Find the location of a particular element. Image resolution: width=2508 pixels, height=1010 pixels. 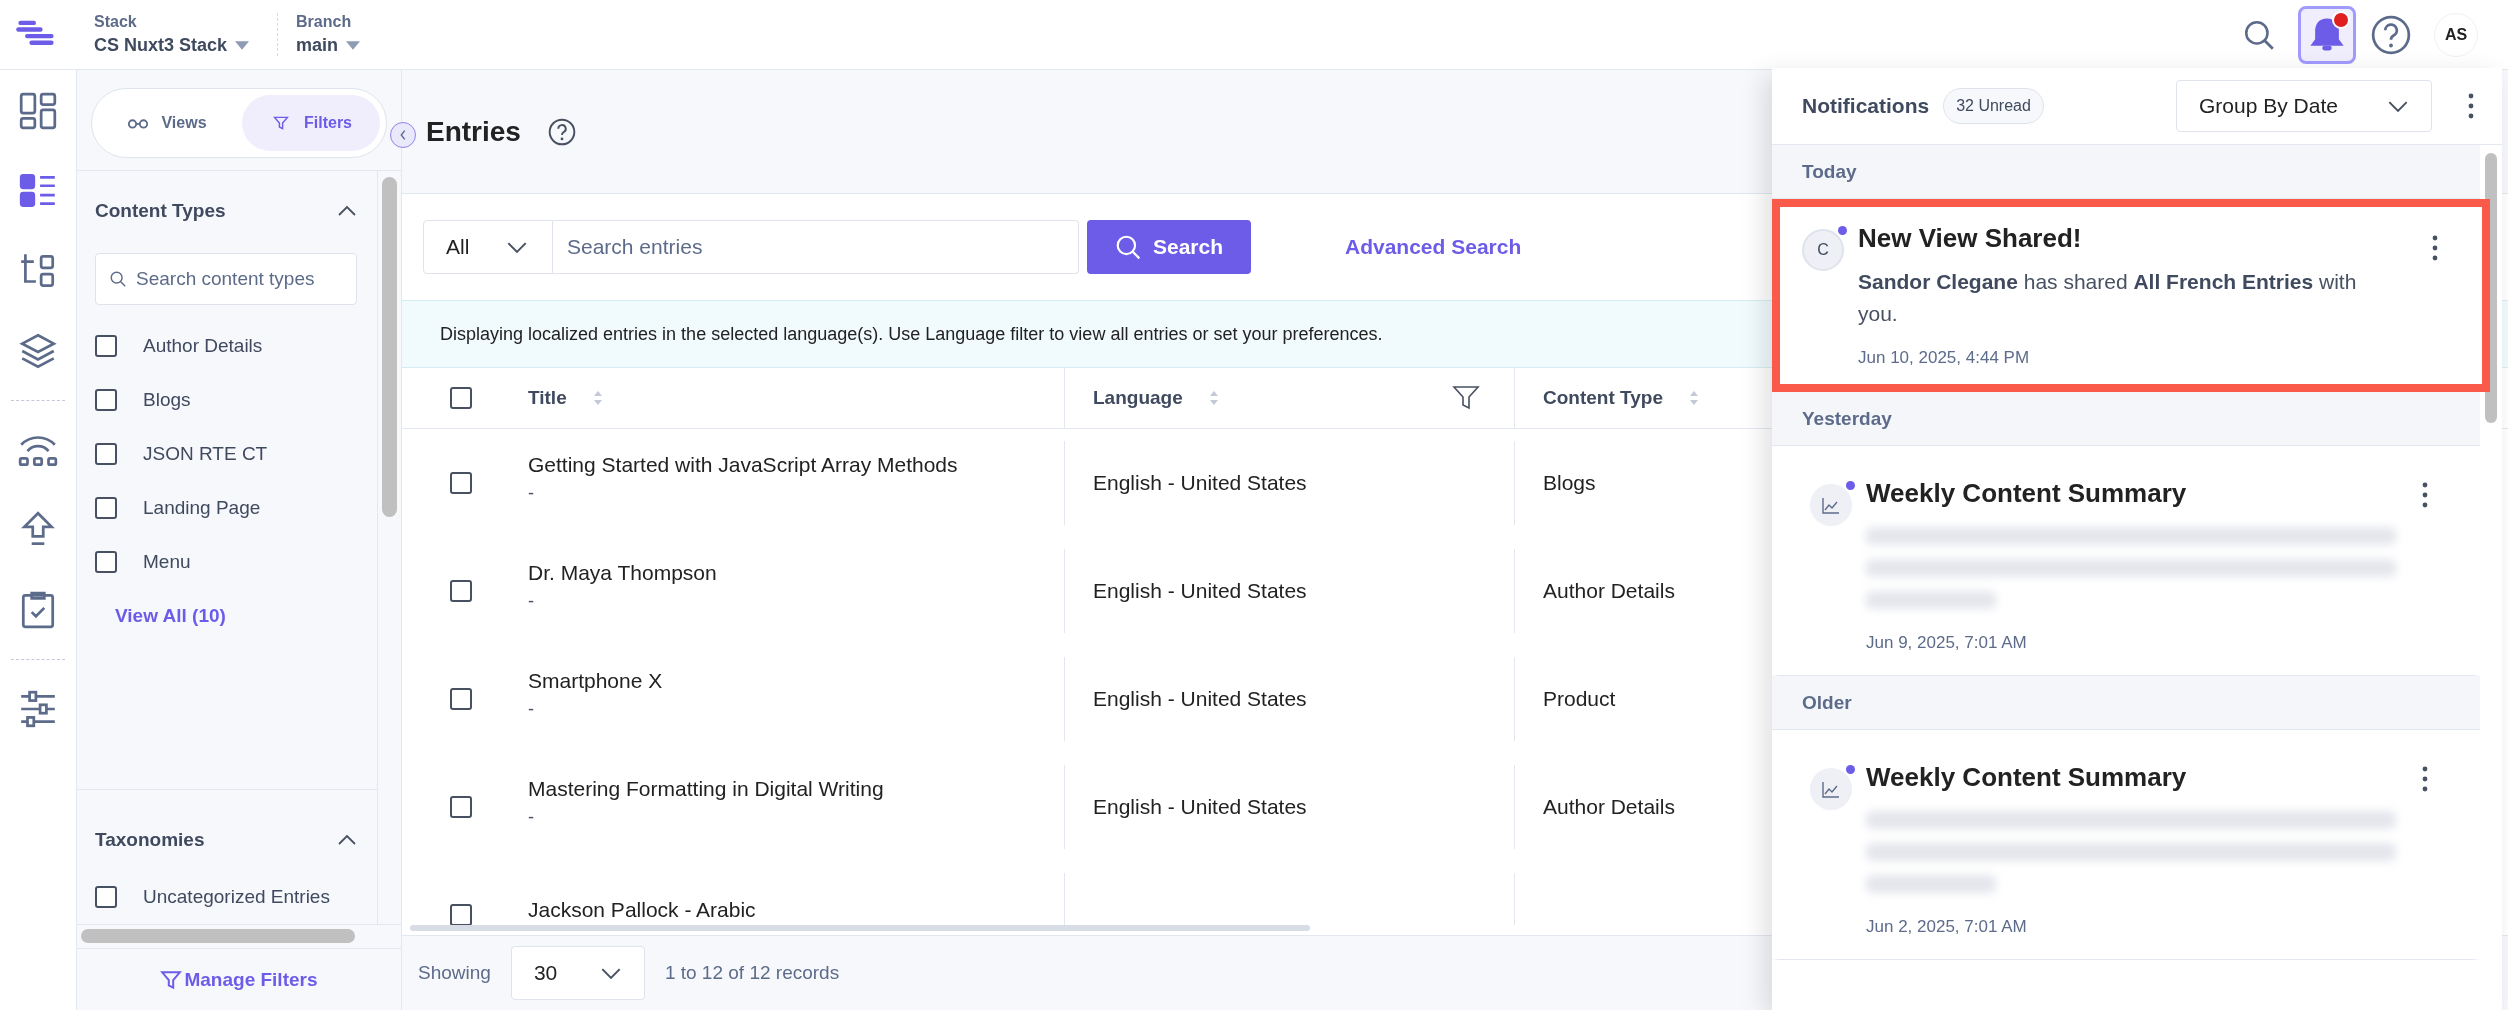

views-tab: Views is located at coordinates (167, 123).